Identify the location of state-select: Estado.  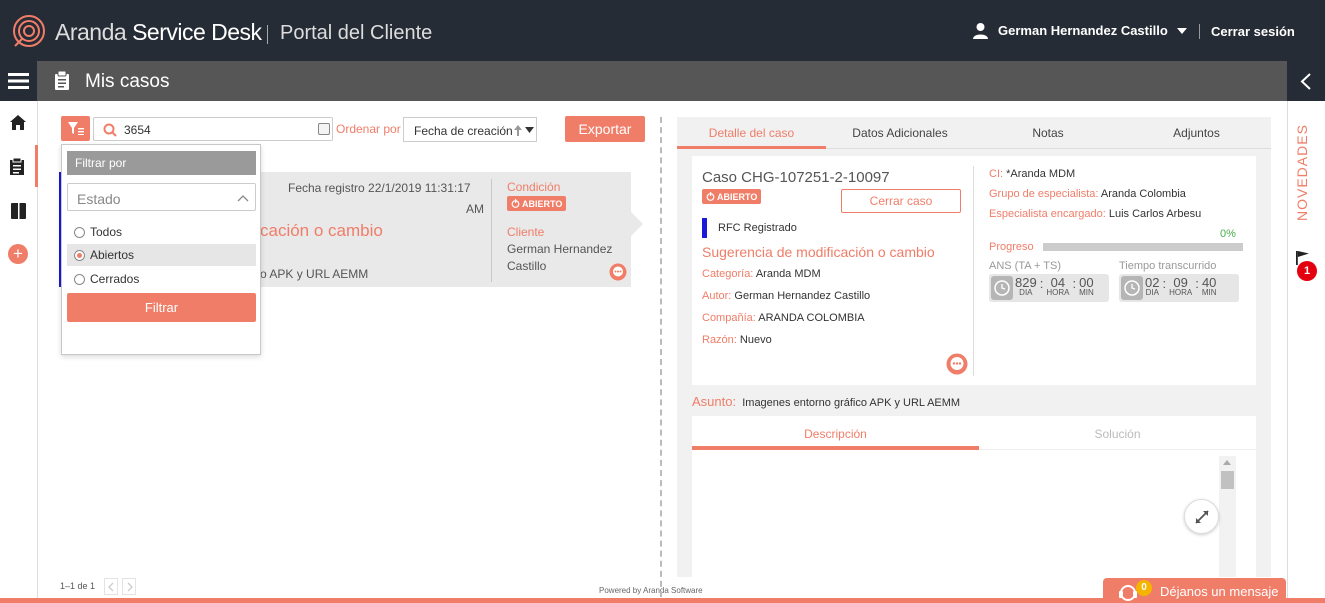
(161, 197).